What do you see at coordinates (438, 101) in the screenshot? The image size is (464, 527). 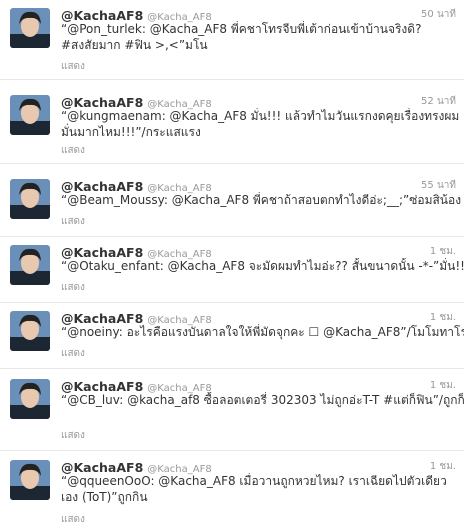 I see `tweet-time: 52 นาที` at bounding box center [438, 101].